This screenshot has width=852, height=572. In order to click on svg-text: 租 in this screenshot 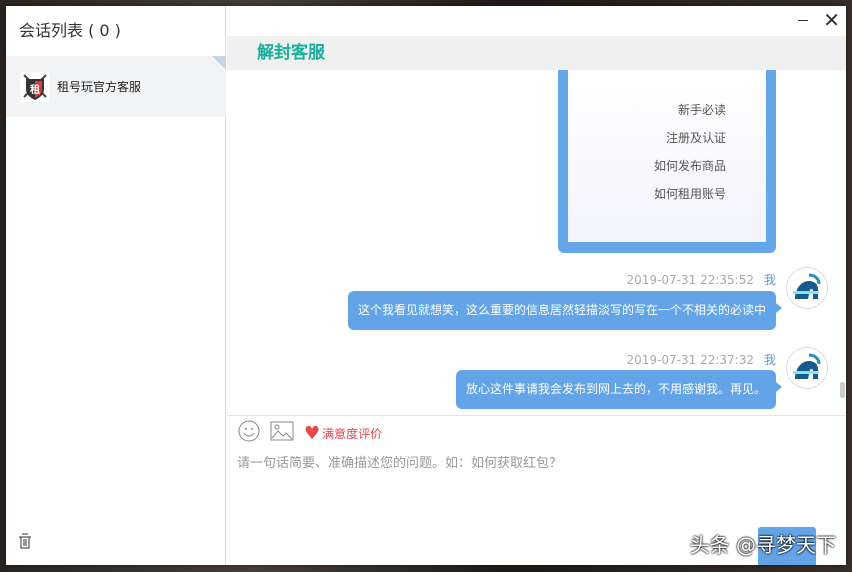, I will do `click(35, 89)`.